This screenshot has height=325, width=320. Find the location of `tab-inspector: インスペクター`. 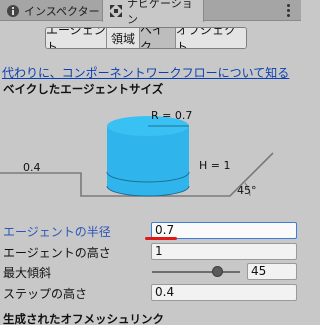

tab-inspector: インスペクター is located at coordinates (50, 10).